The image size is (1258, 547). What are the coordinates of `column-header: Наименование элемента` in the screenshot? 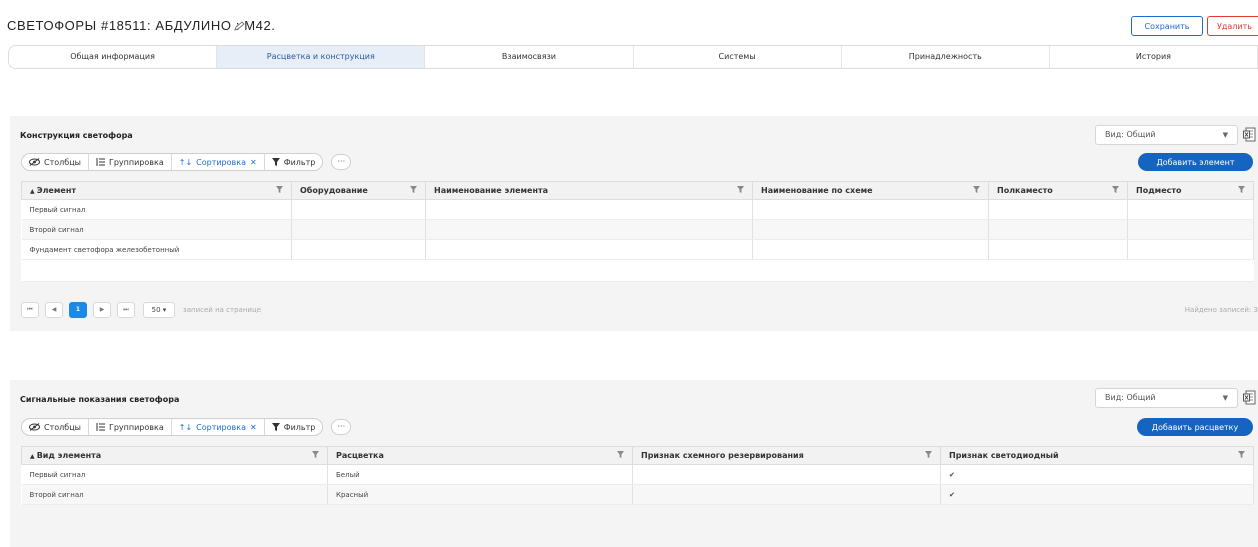 It's located at (589, 190).